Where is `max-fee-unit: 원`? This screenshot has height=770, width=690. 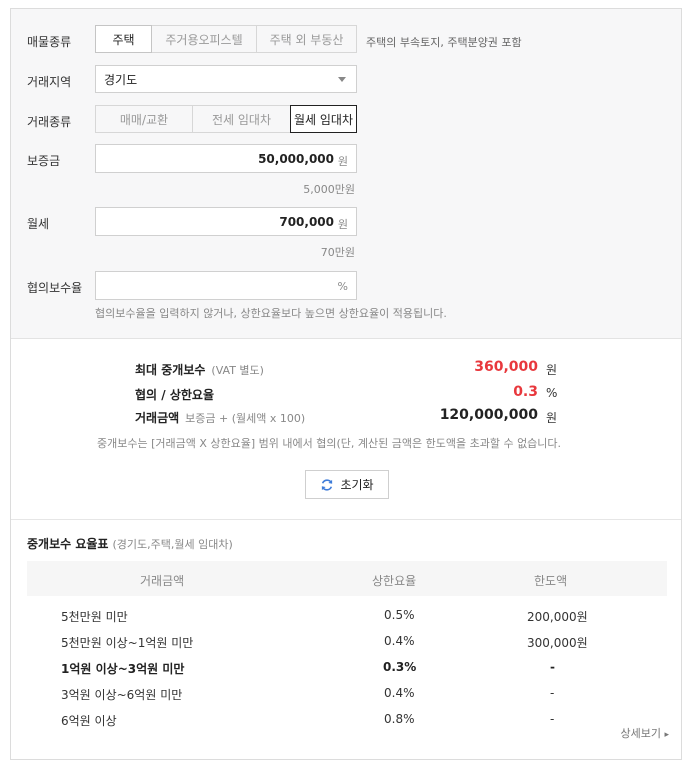 max-fee-unit: 원 is located at coordinates (552, 370).